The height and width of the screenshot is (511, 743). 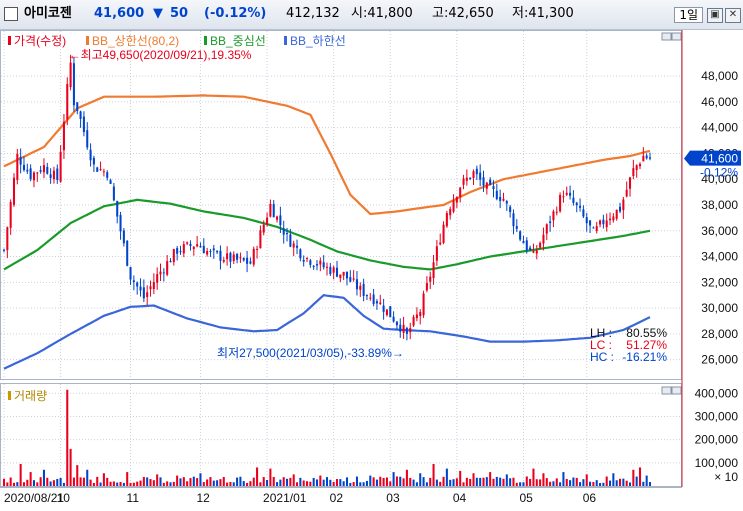 I want to click on current-change-label: -0.12%, so click(x=719, y=173).